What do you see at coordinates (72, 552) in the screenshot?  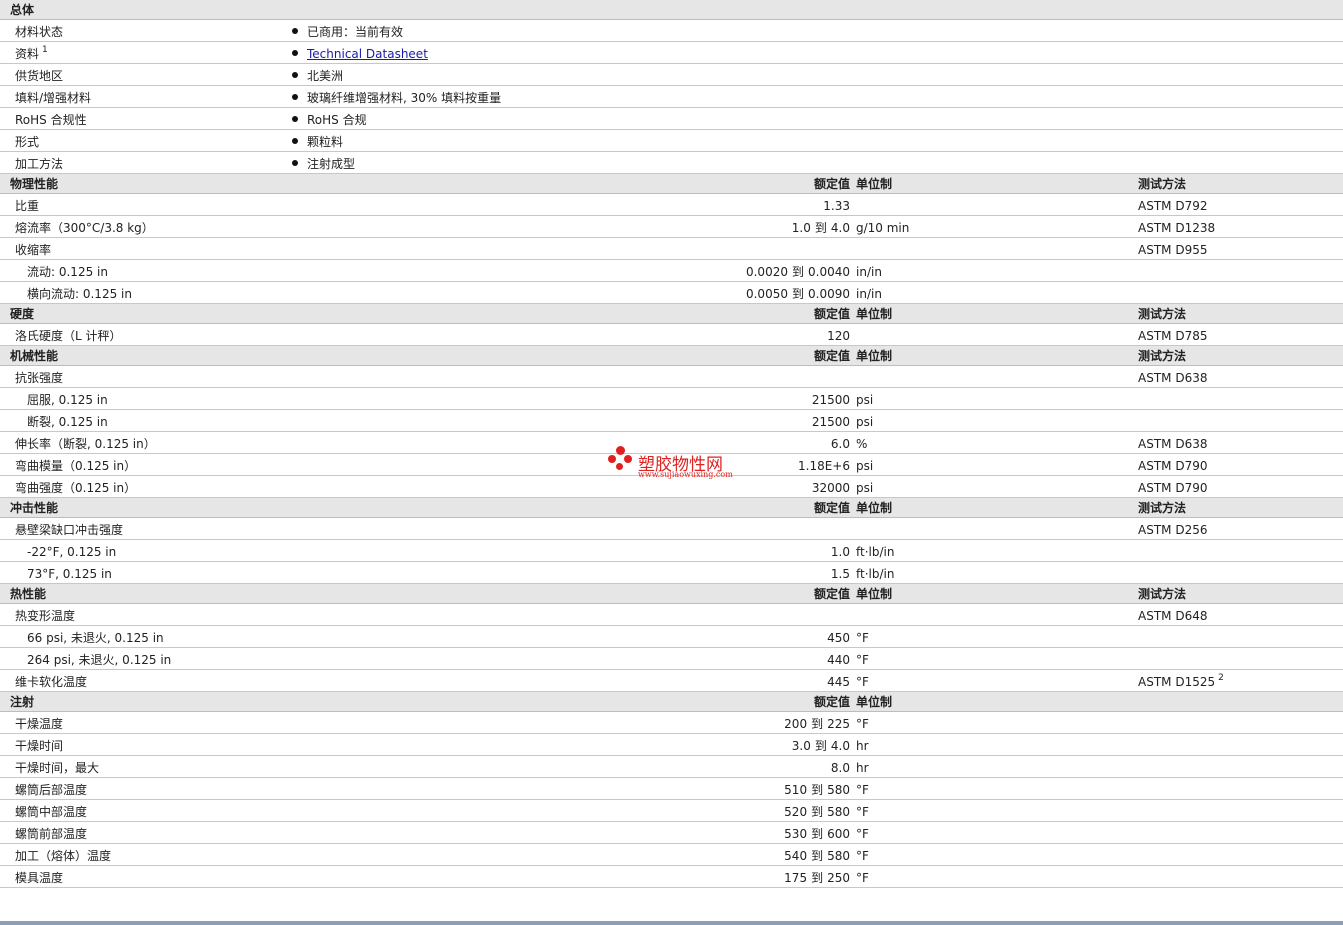 I see `property-label: -22°F, 0.125 in` at bounding box center [72, 552].